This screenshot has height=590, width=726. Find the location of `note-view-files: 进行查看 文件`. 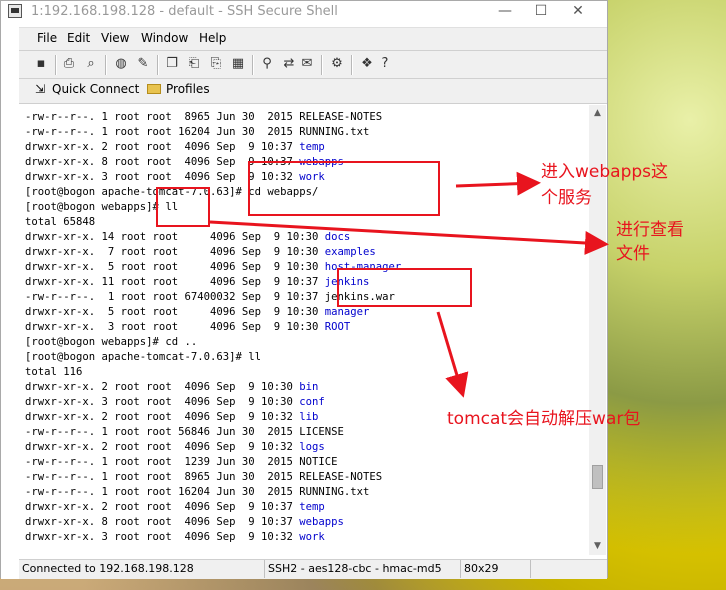

note-view-files: 进行查看 文件 is located at coordinates (650, 242).